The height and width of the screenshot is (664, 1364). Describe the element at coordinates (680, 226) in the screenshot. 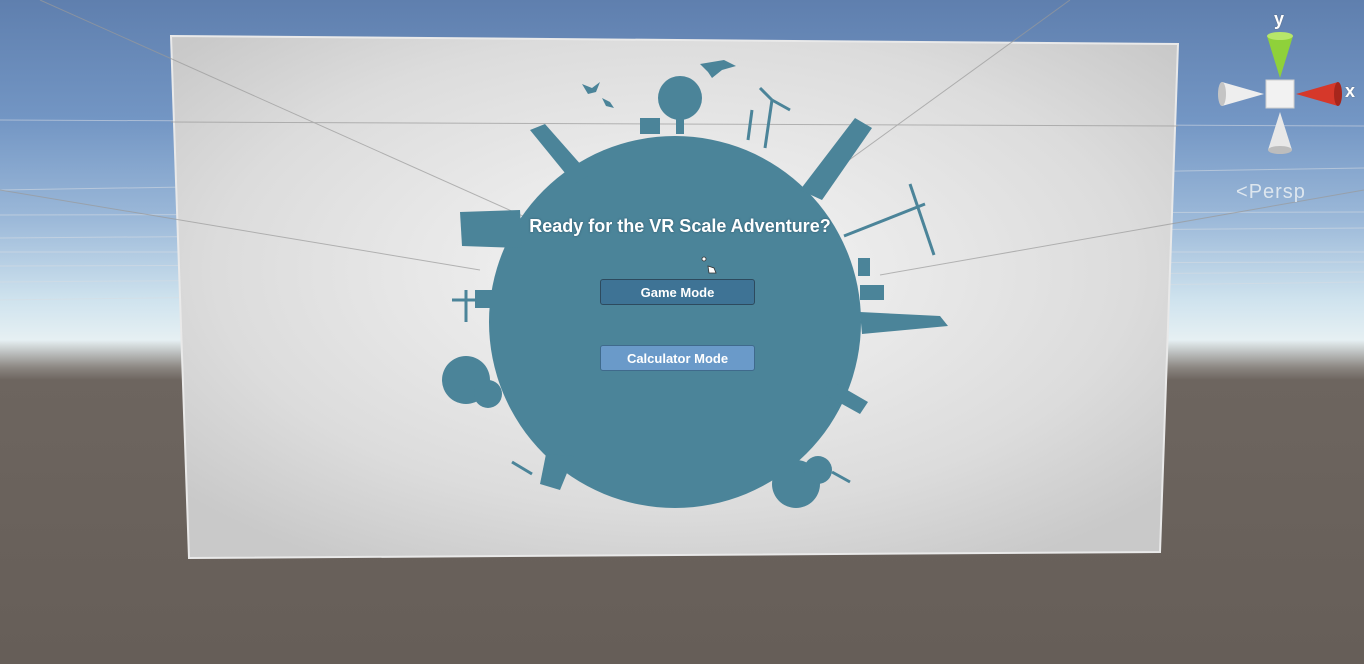

I see `menu-title: Ready for the VR Scale Adventure?` at that location.